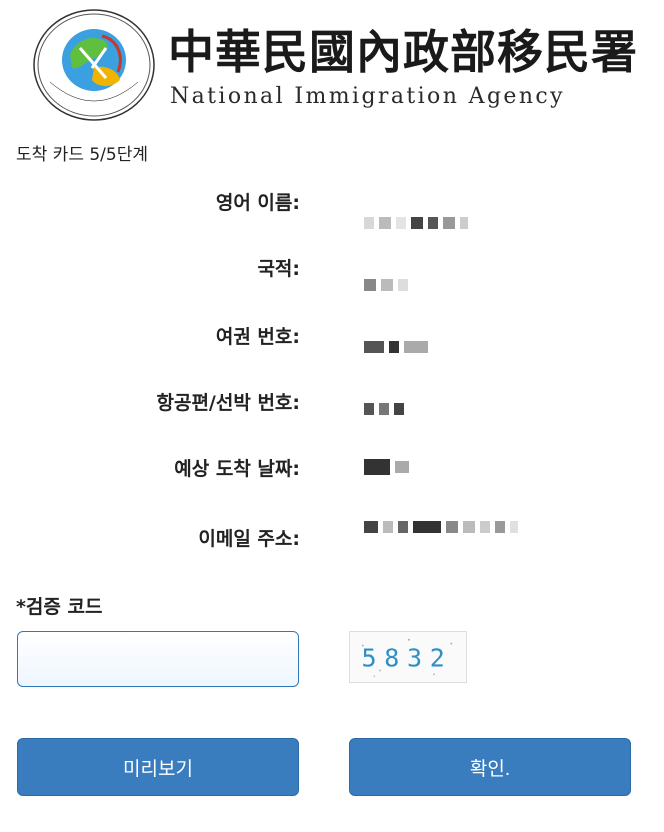  What do you see at coordinates (249, 539) in the screenshot?
I see `field-label-email: 이메일 주소:` at bounding box center [249, 539].